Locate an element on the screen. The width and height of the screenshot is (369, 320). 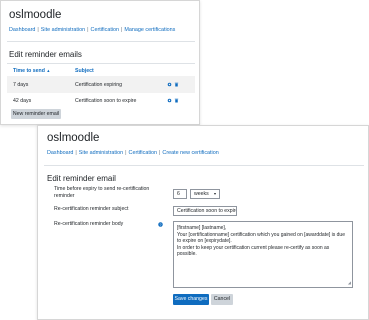
reminder-body-label: Re-certification reminder body is located at coordinates (89, 224).